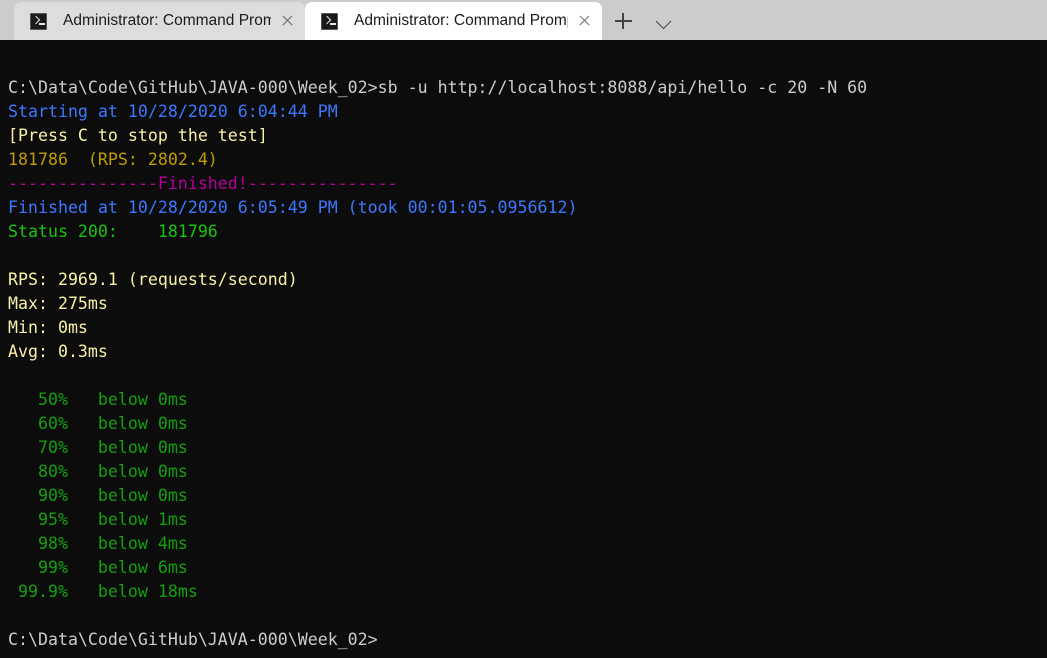  What do you see at coordinates (623, 21) in the screenshot?
I see `plus-icon` at bounding box center [623, 21].